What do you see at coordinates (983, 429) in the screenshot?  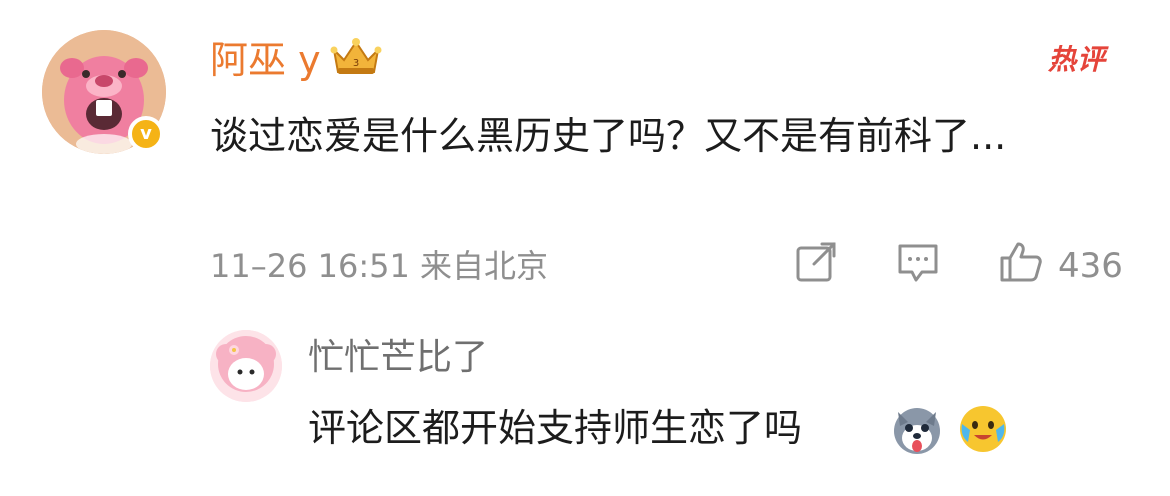 I see `tearful-smile-emoji` at bounding box center [983, 429].